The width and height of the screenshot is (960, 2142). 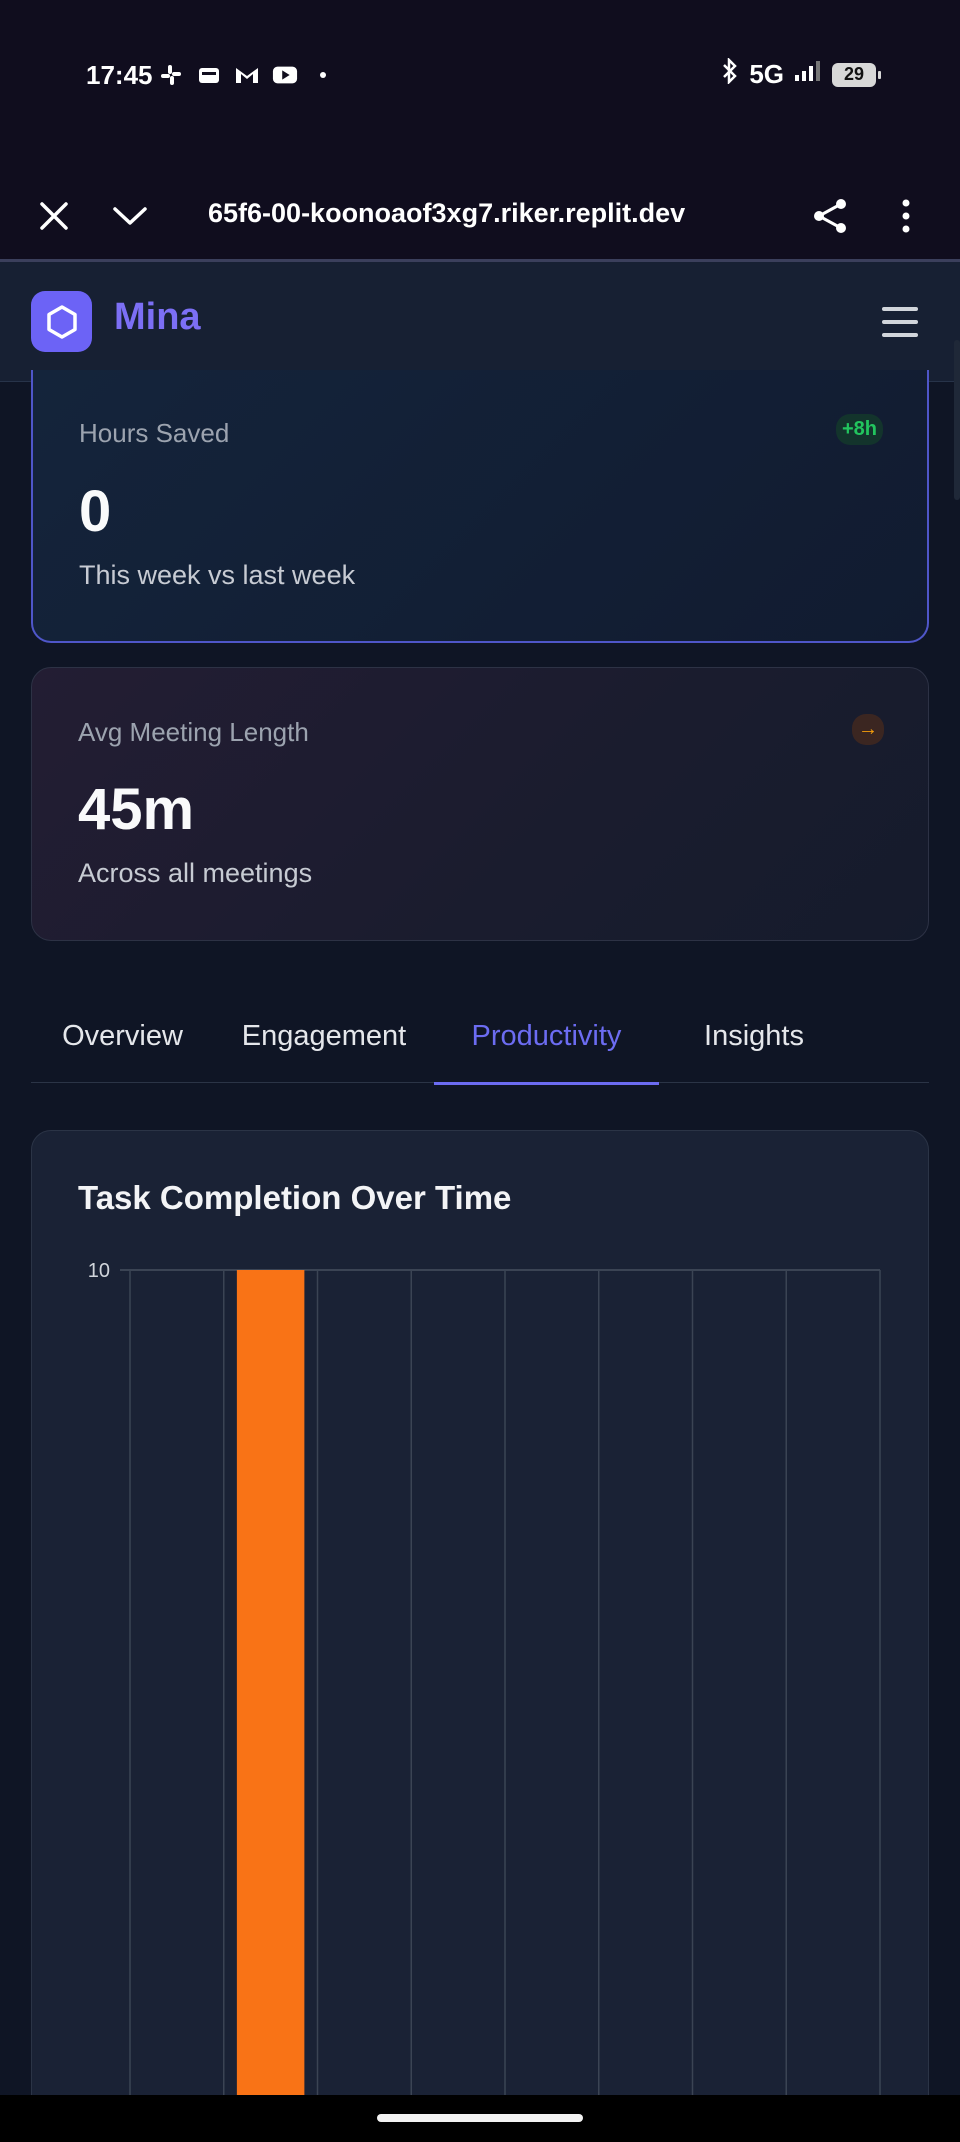 What do you see at coordinates (171, 75) in the screenshot?
I see `slack-icon` at bounding box center [171, 75].